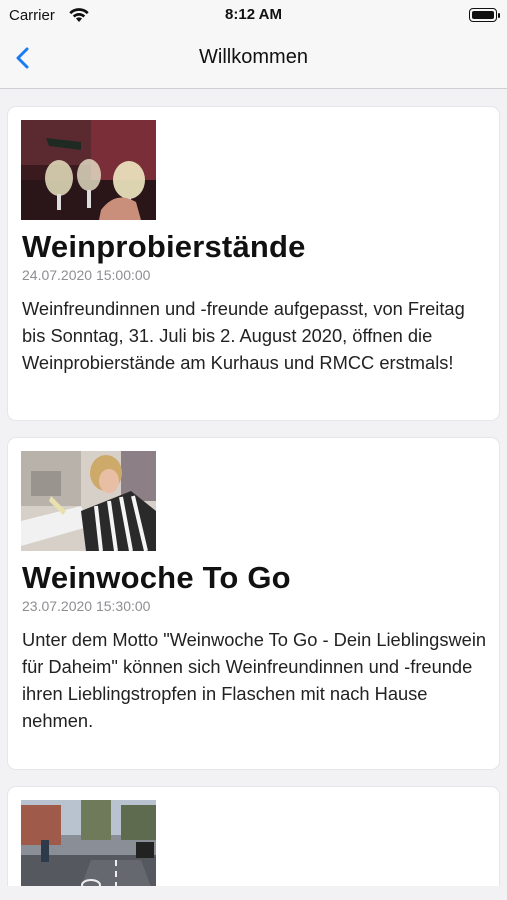 The image size is (507, 900). I want to click on article-title: Weinwoche To Go, so click(156, 577).